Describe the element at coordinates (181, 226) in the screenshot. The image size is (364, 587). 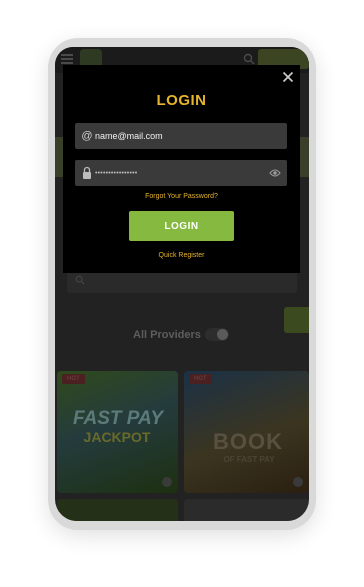
I see `login-button: LOGIN` at that location.